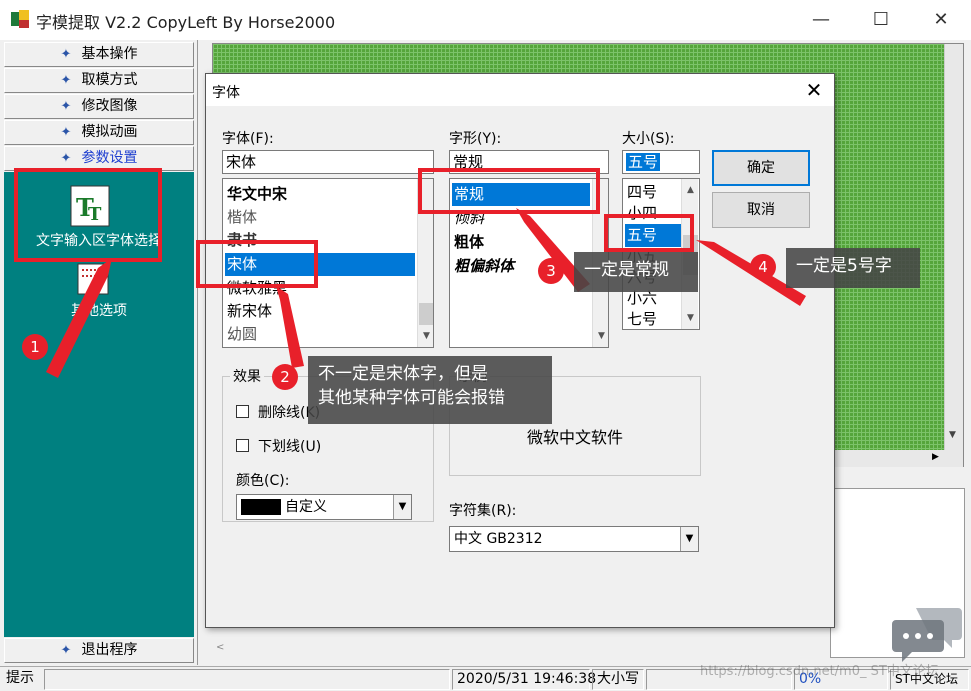 This screenshot has width=971, height=691. Describe the element at coordinates (574, 437) in the screenshot. I see `sample-text: 微软中文软件` at that location.